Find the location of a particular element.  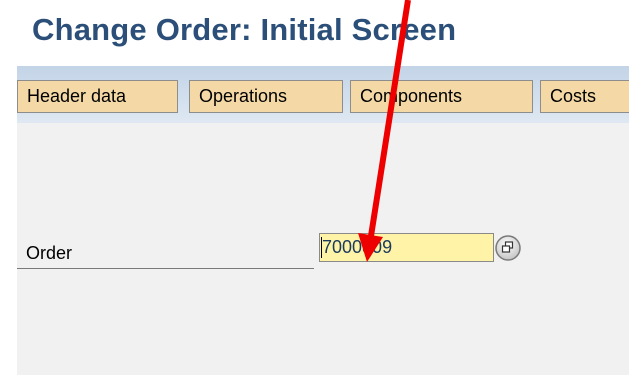

page-title: Change Order: Initial Screen is located at coordinates (244, 29).